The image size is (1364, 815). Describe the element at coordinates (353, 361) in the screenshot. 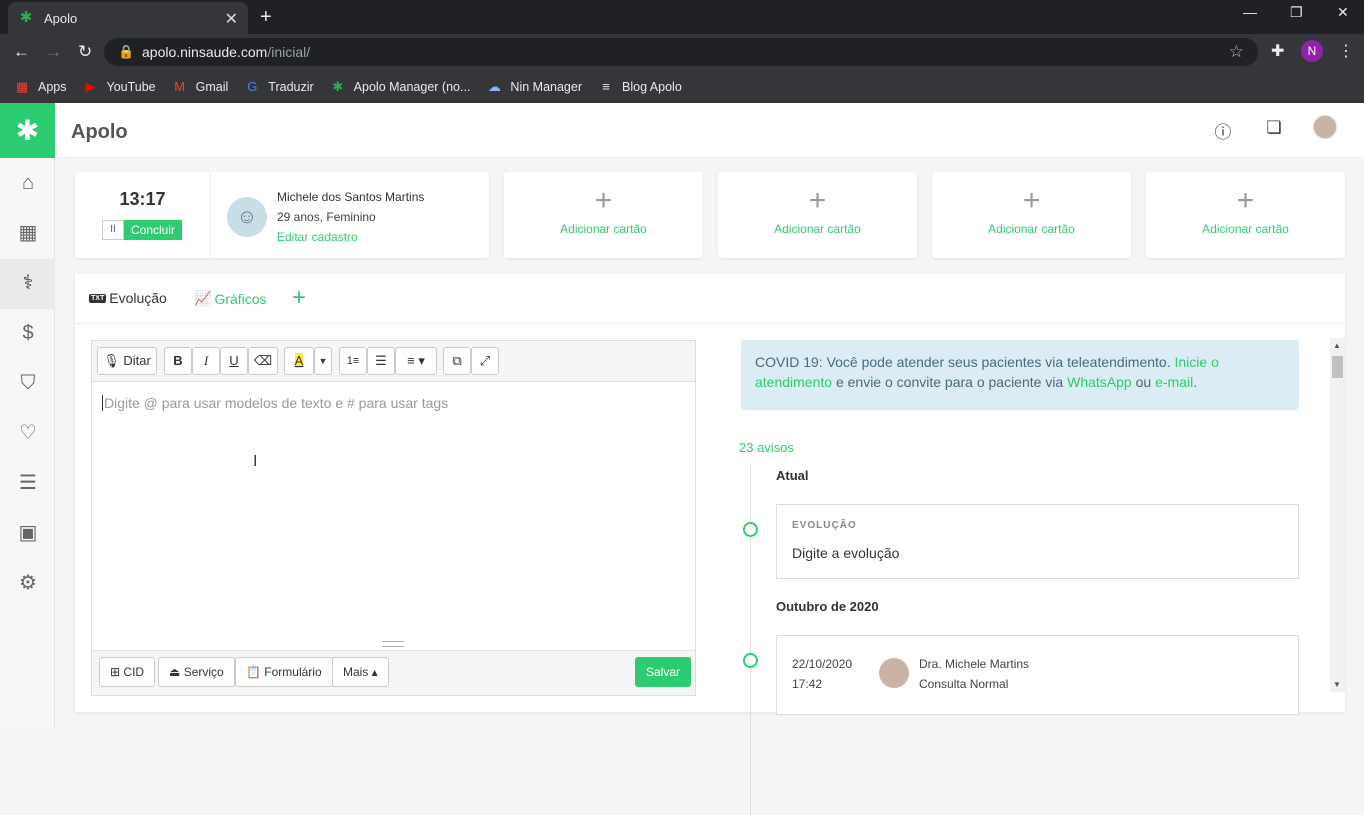

I see `ordered-list-icon: 1≡` at that location.